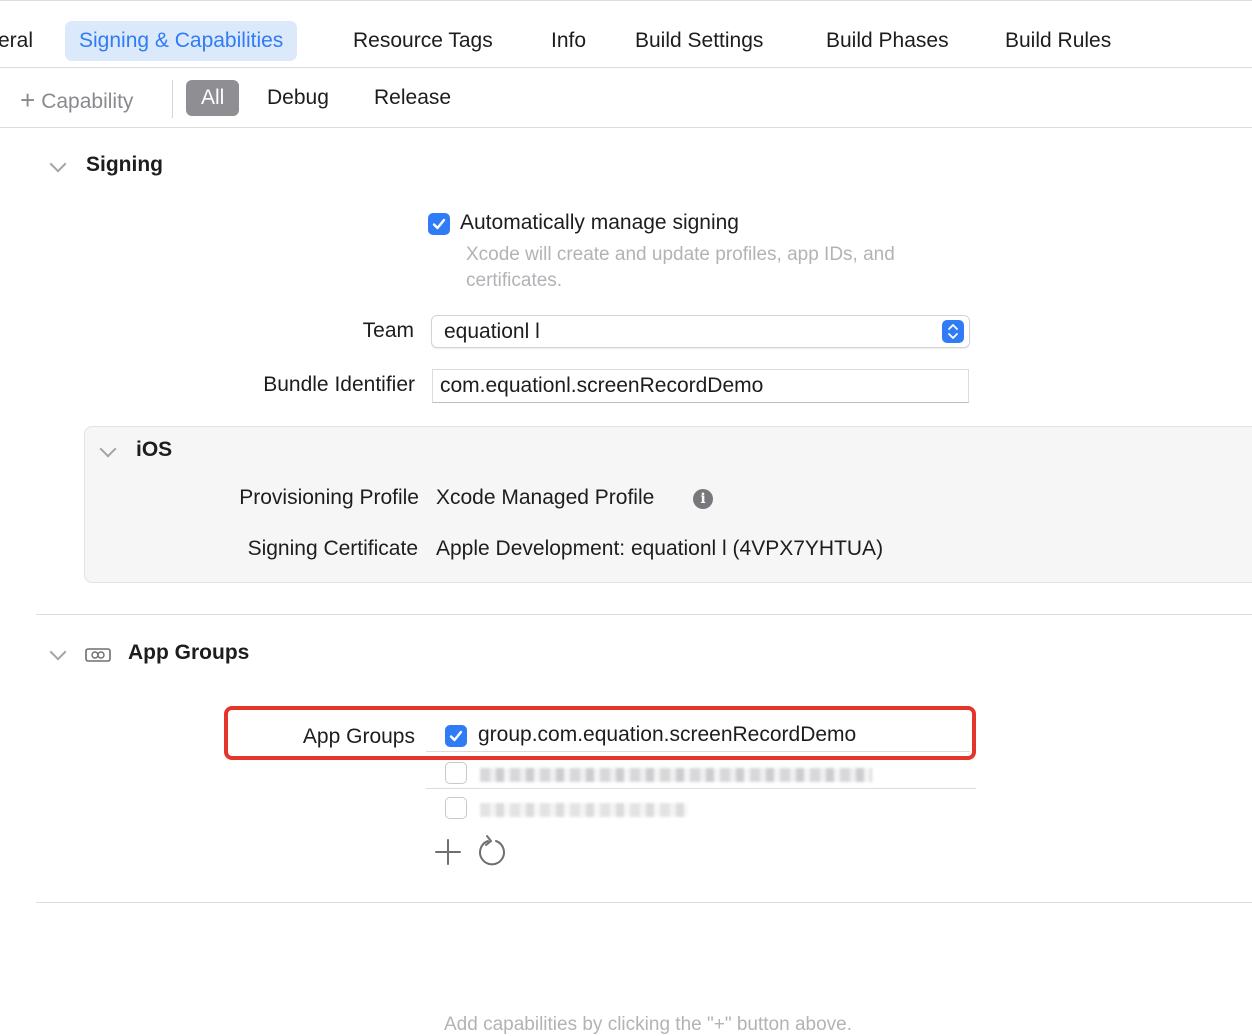 The height and width of the screenshot is (1036, 1252). Describe the element at coordinates (667, 734) in the screenshot. I see `app-group-id-1: group.com.equation.screenRecordDemo` at that location.